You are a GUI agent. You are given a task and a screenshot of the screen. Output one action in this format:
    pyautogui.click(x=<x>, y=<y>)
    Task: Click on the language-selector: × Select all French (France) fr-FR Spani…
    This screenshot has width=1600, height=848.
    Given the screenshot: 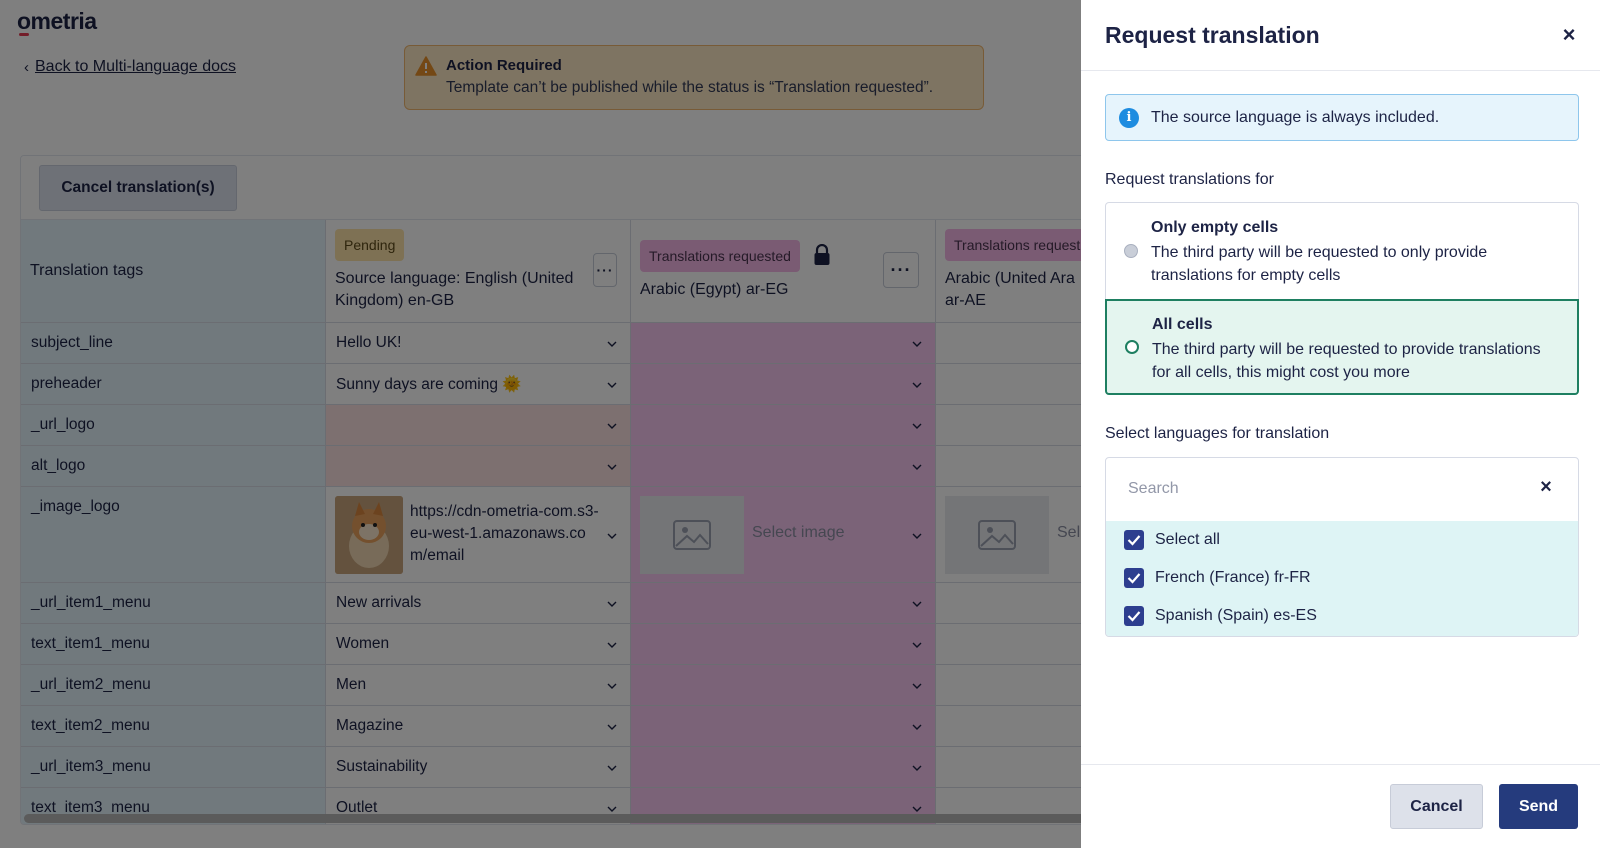 What is the action you would take?
    pyautogui.click(x=1342, y=547)
    